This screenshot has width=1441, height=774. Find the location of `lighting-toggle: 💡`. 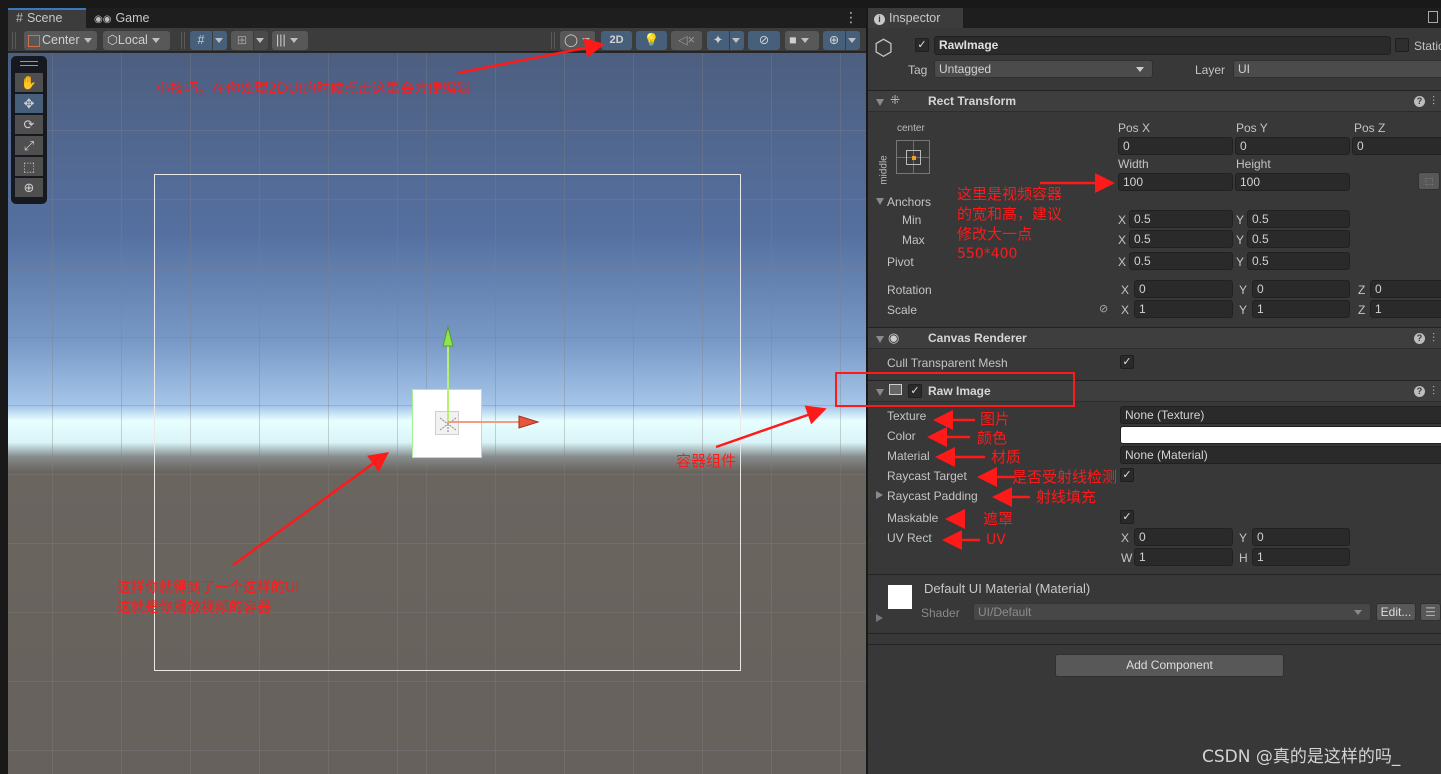

lighting-toggle: 💡 is located at coordinates (651, 40).